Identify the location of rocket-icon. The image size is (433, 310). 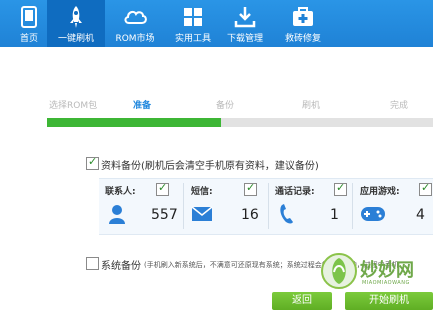
(76, 17).